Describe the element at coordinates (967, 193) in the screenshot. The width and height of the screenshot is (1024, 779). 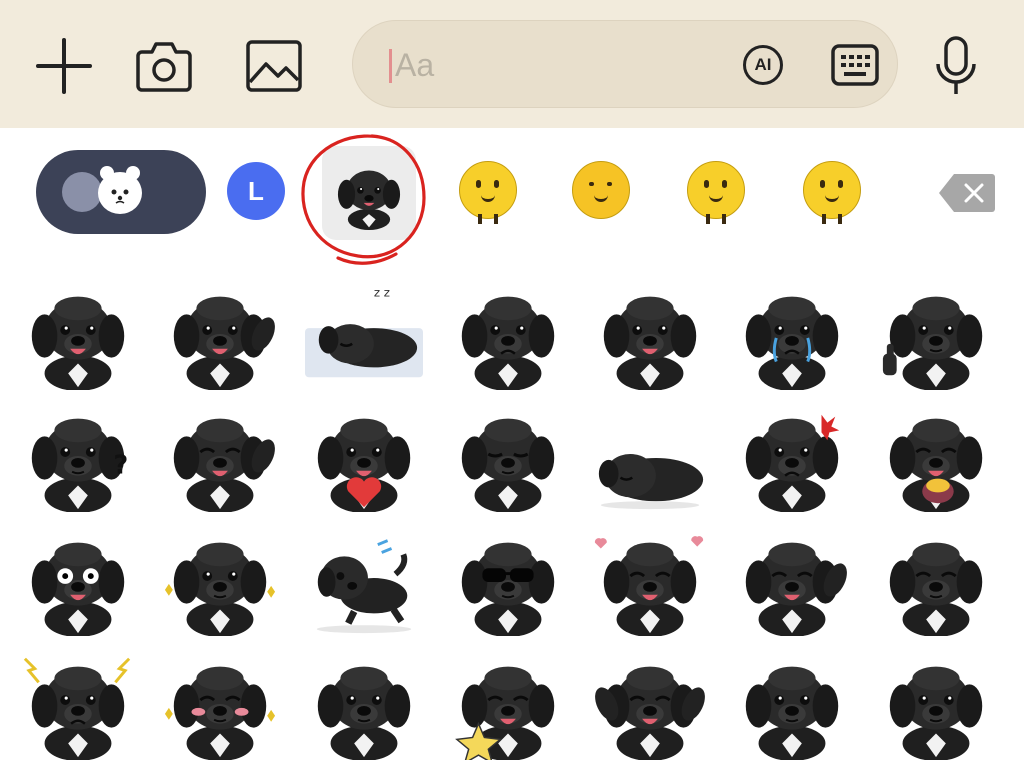
I see `delete-backspace-icon` at that location.